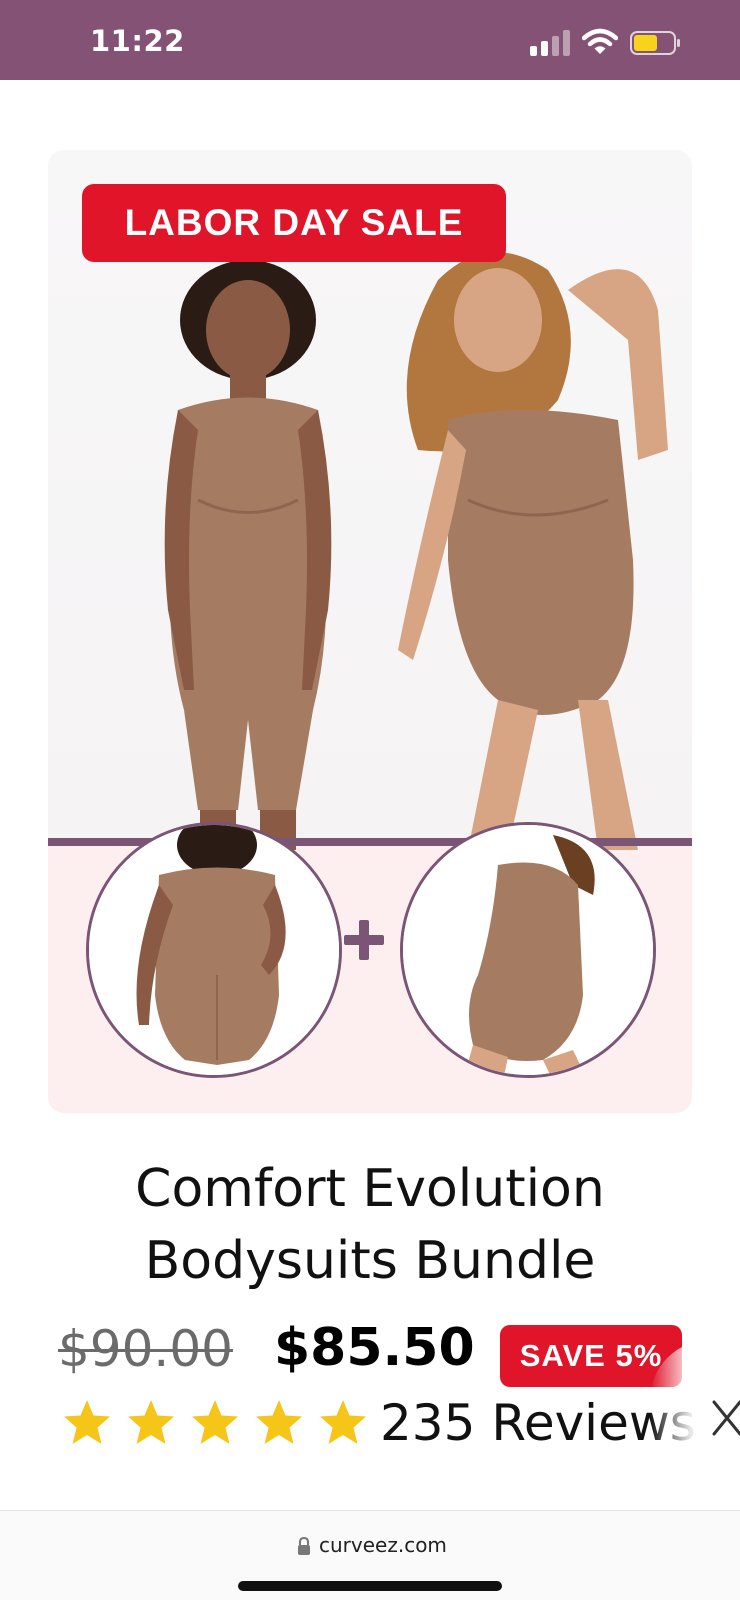 This screenshot has height=1600, width=740. What do you see at coordinates (538, 1423) in the screenshot?
I see `reviews-link: 235 Reviews` at bounding box center [538, 1423].